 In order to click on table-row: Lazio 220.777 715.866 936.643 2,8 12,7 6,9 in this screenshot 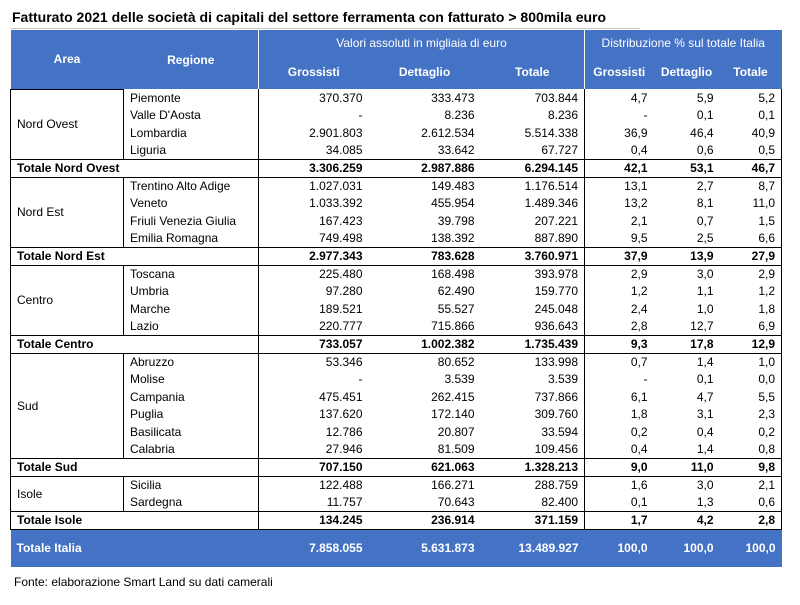, I will do `click(397, 326)`.